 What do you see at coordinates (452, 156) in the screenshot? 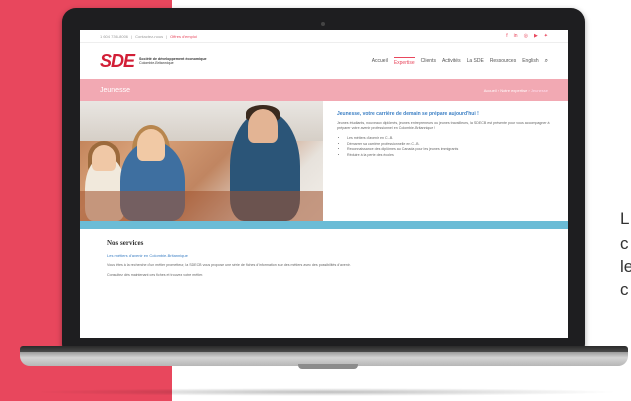
I see `list-item: Réduire à la perte des écoles` at bounding box center [452, 156].